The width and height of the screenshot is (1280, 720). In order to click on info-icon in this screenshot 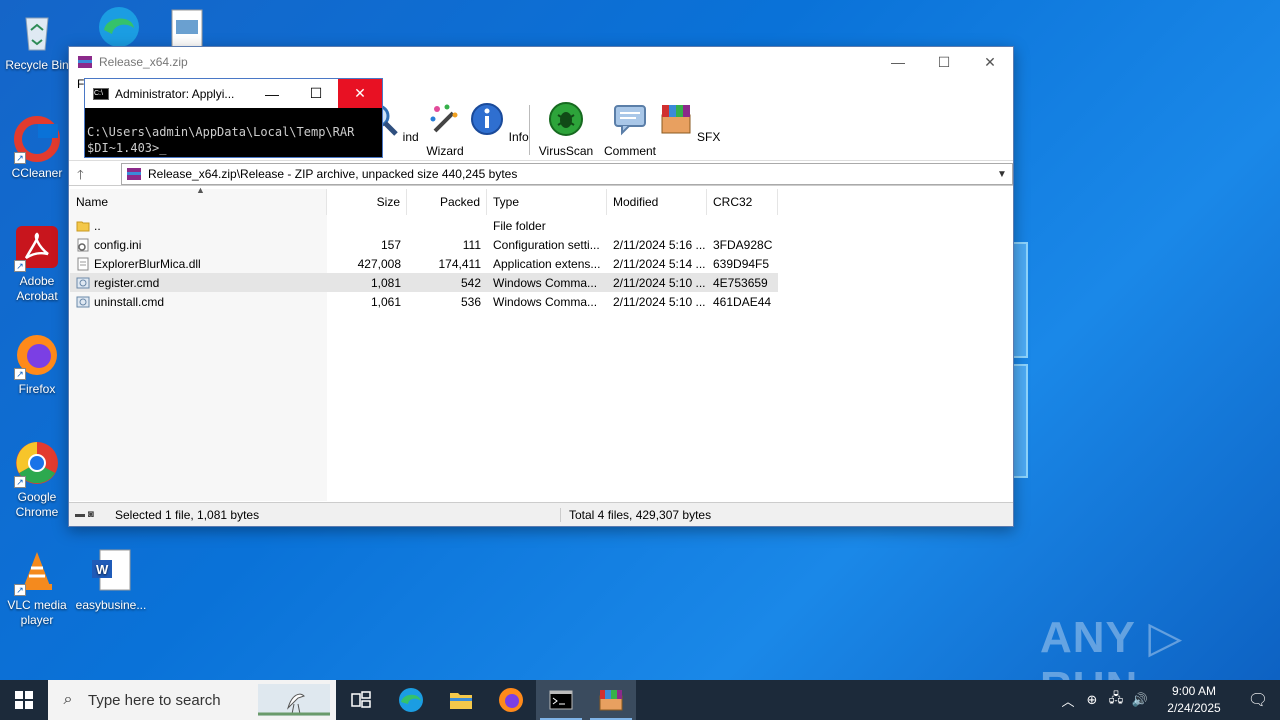, I will do `click(487, 119)`.